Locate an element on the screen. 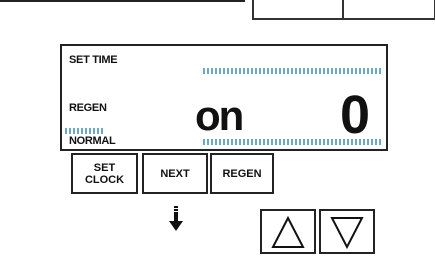 The width and height of the screenshot is (435, 257). normal-indicator is located at coordinates (85, 131).